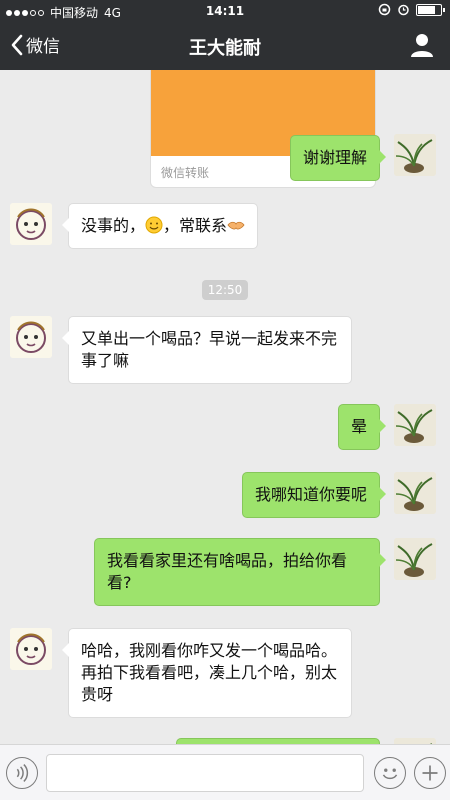  Describe the element at coordinates (390, 773) in the screenshot. I see `smiley-icon` at that location.